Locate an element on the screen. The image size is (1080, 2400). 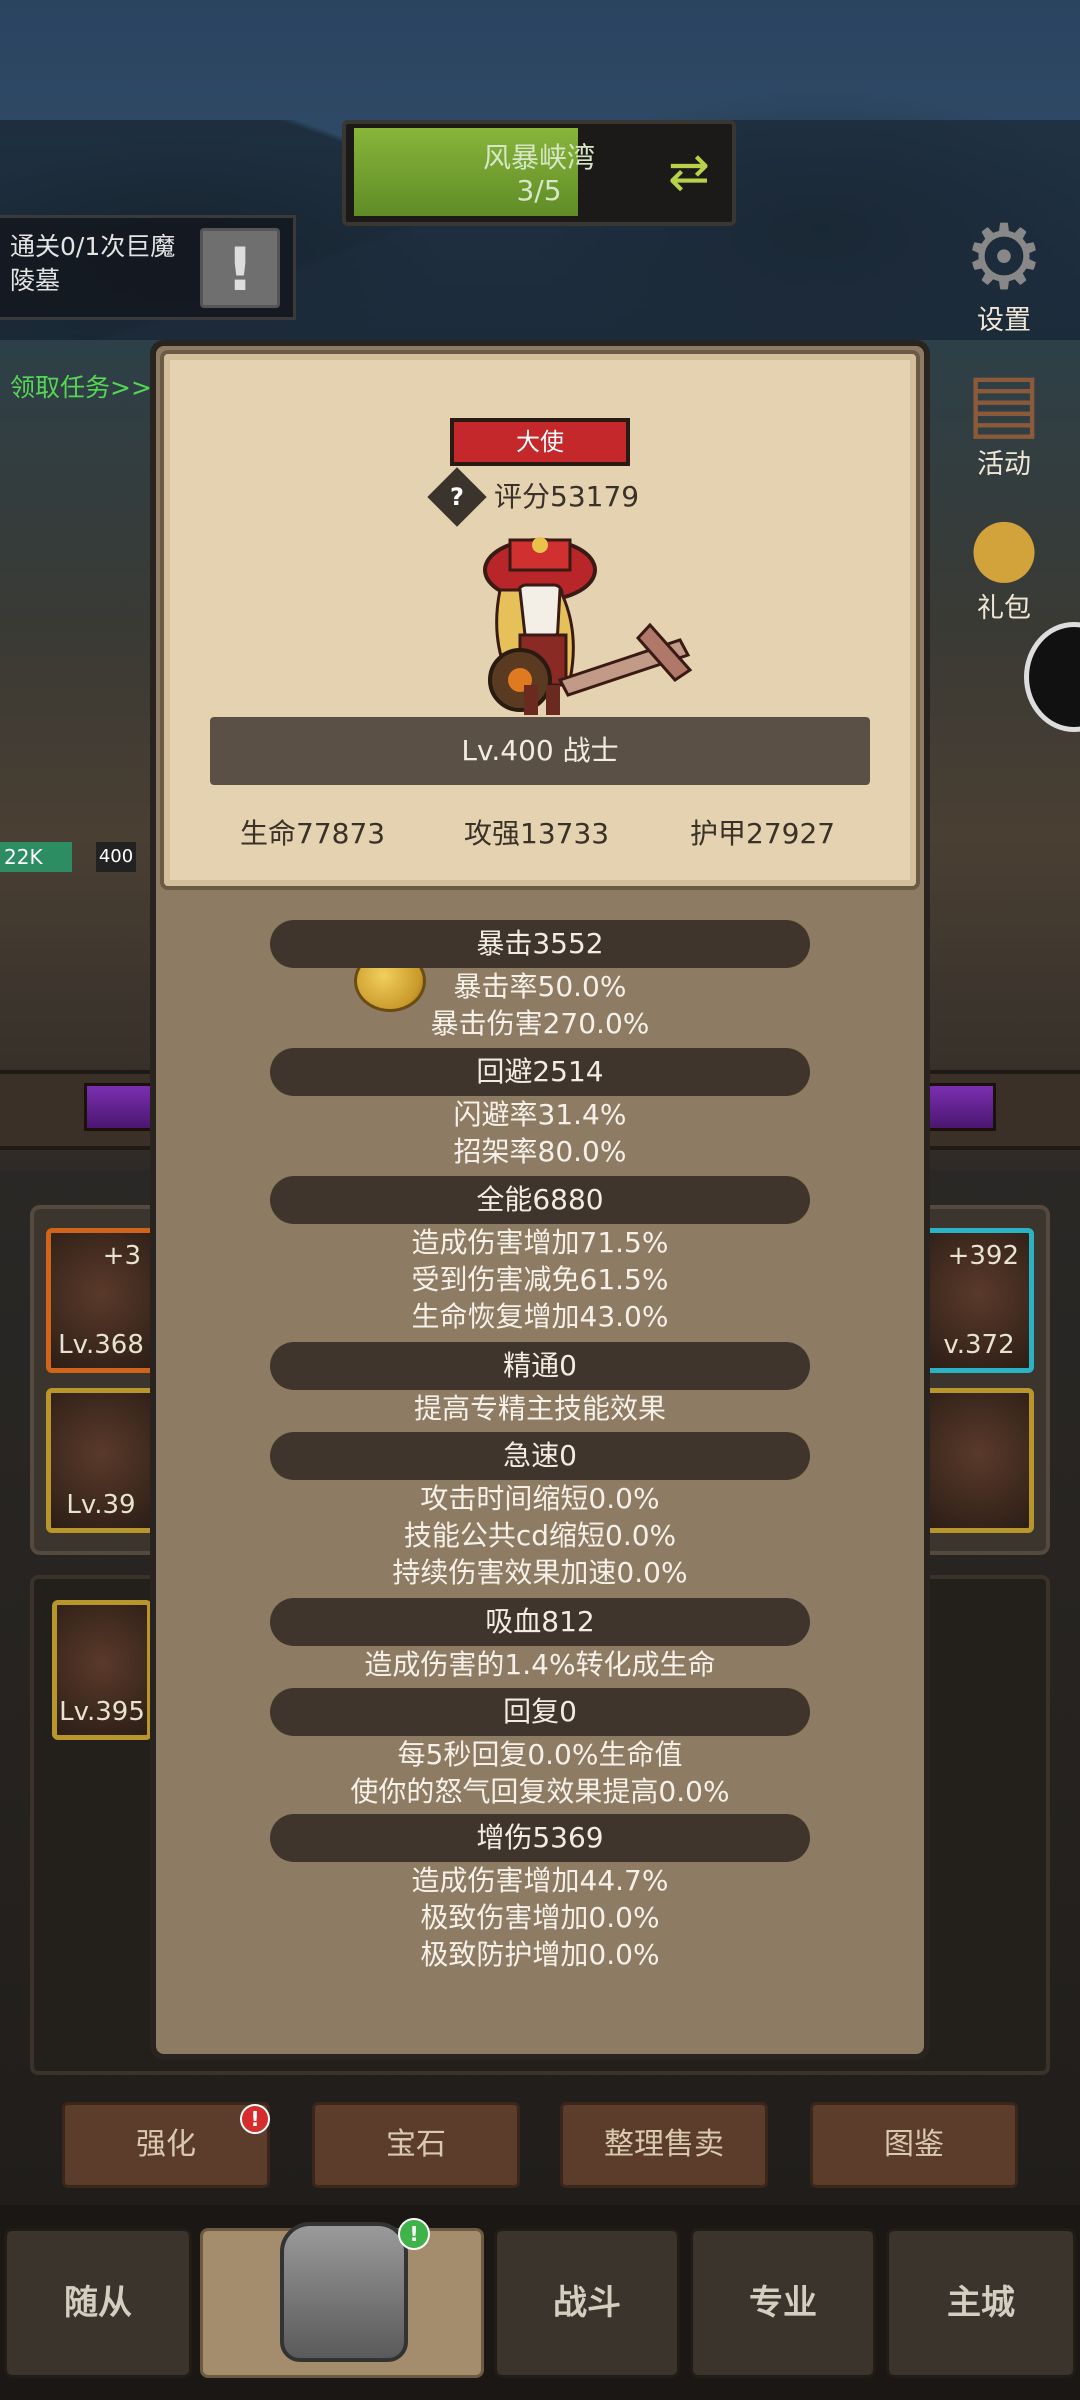
stat-line: 技能公共cd缩短0.0% is located at coordinates (540, 1535).